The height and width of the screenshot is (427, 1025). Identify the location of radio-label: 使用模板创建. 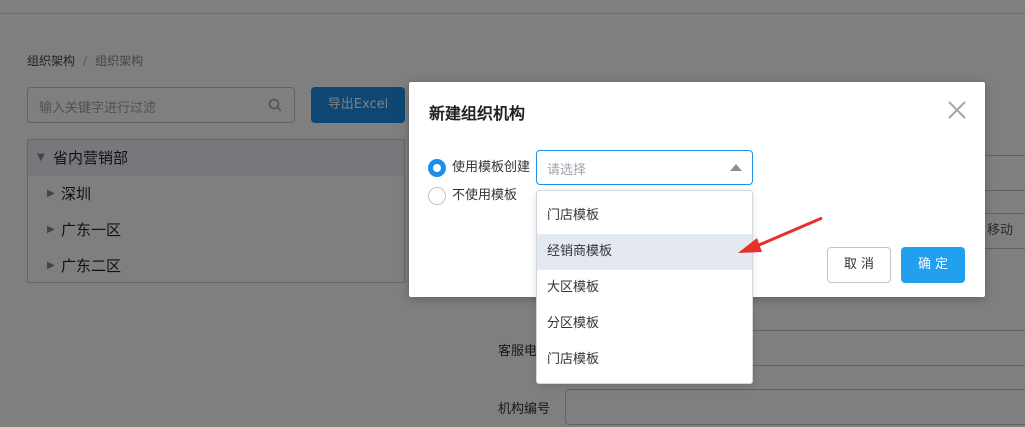
(491, 167).